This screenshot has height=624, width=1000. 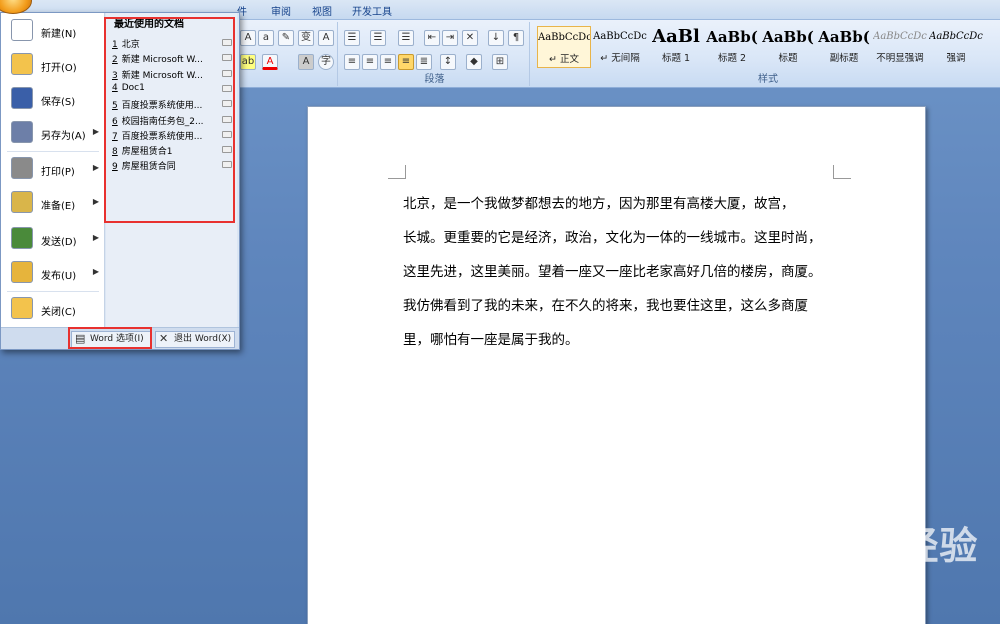 What do you see at coordinates (612, 272) in the screenshot?
I see `paragraph-line: 这里先进，这里美丽。望着一座又一座比老家高好几倍的楼房，商厦。` at bounding box center [612, 272].